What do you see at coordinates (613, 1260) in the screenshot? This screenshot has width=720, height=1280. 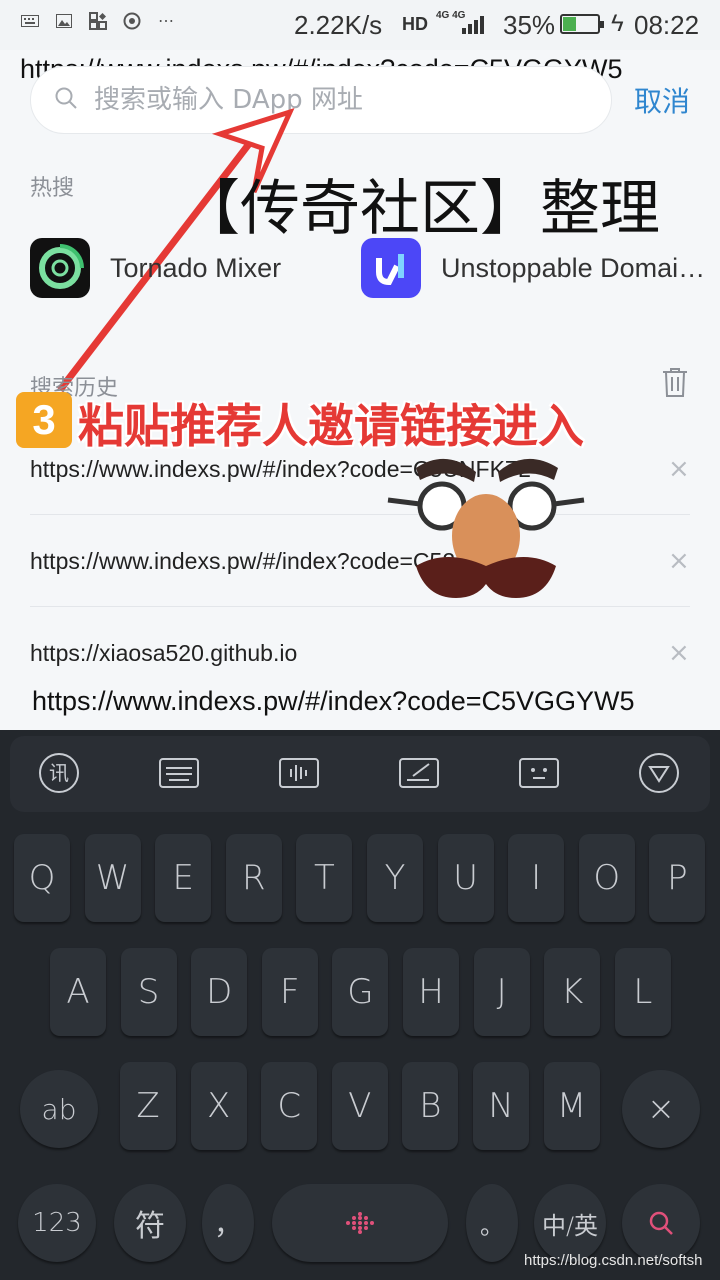 I see `watermark: https://blog.csdn.net/softsh` at bounding box center [613, 1260].